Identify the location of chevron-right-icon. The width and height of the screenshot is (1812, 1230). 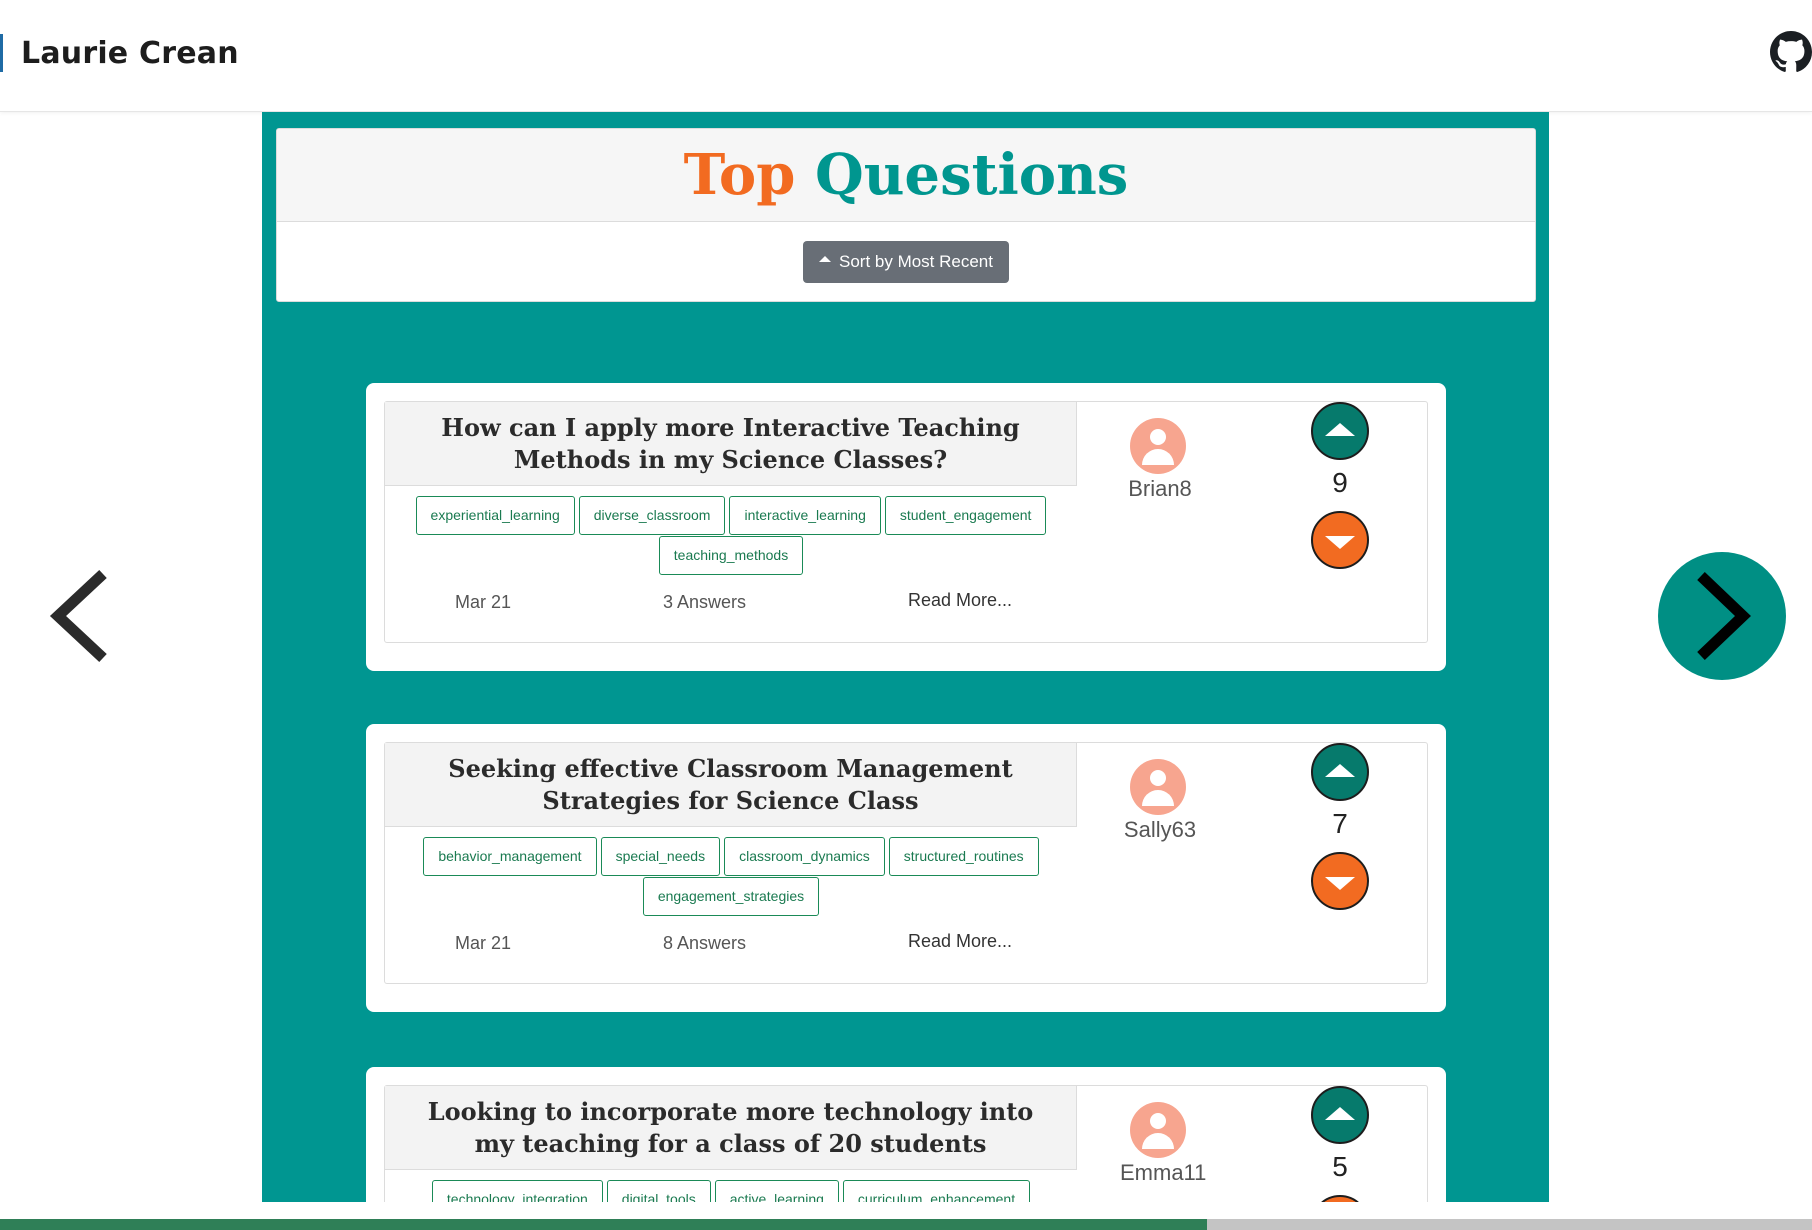
(1724, 616).